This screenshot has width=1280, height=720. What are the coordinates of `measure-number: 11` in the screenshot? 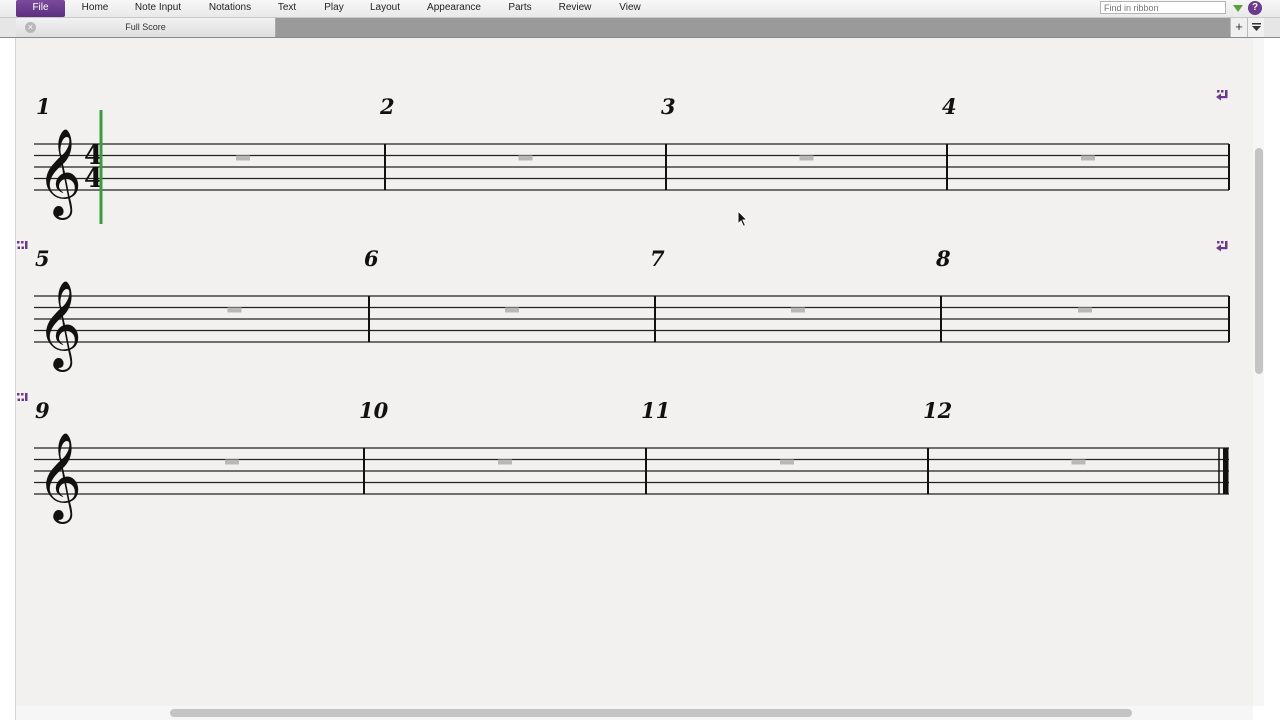 It's located at (655, 410).